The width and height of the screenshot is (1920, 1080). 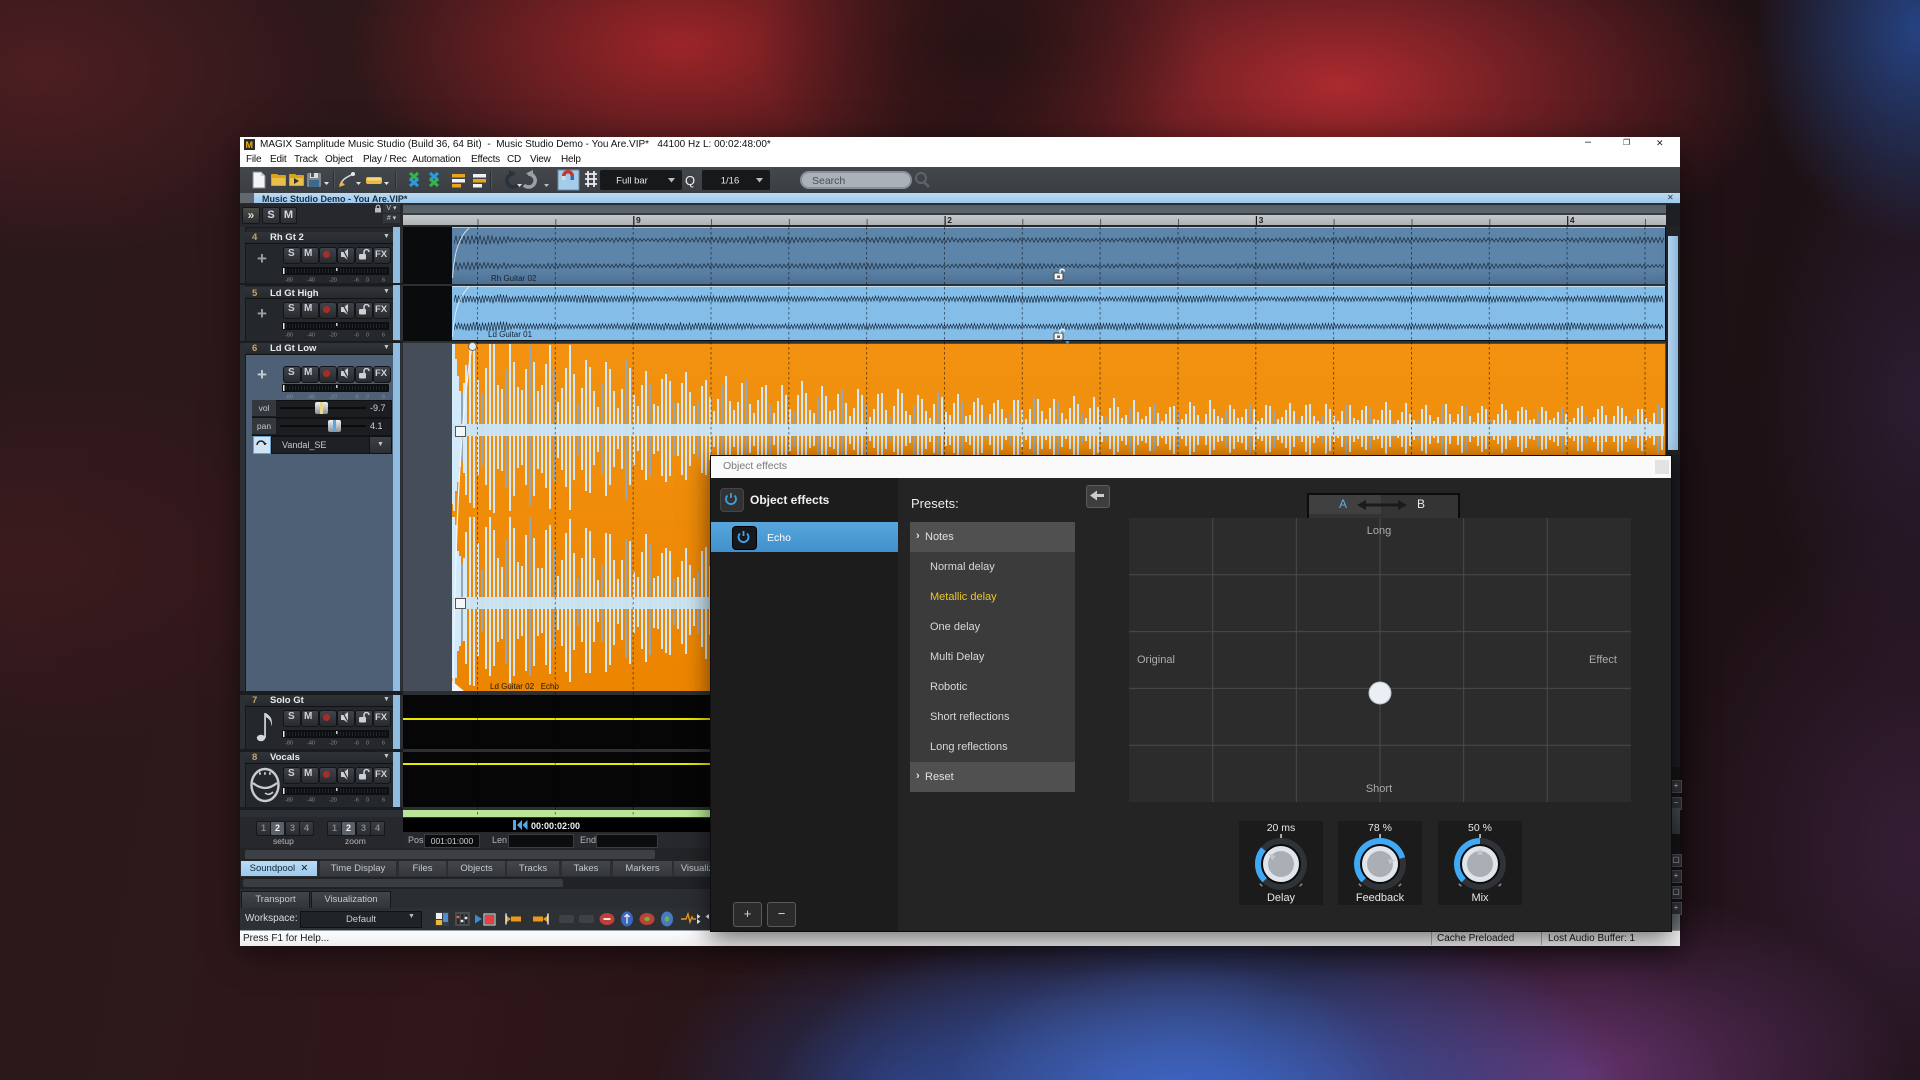 I want to click on svg-text: 2, so click(x=949, y=220).